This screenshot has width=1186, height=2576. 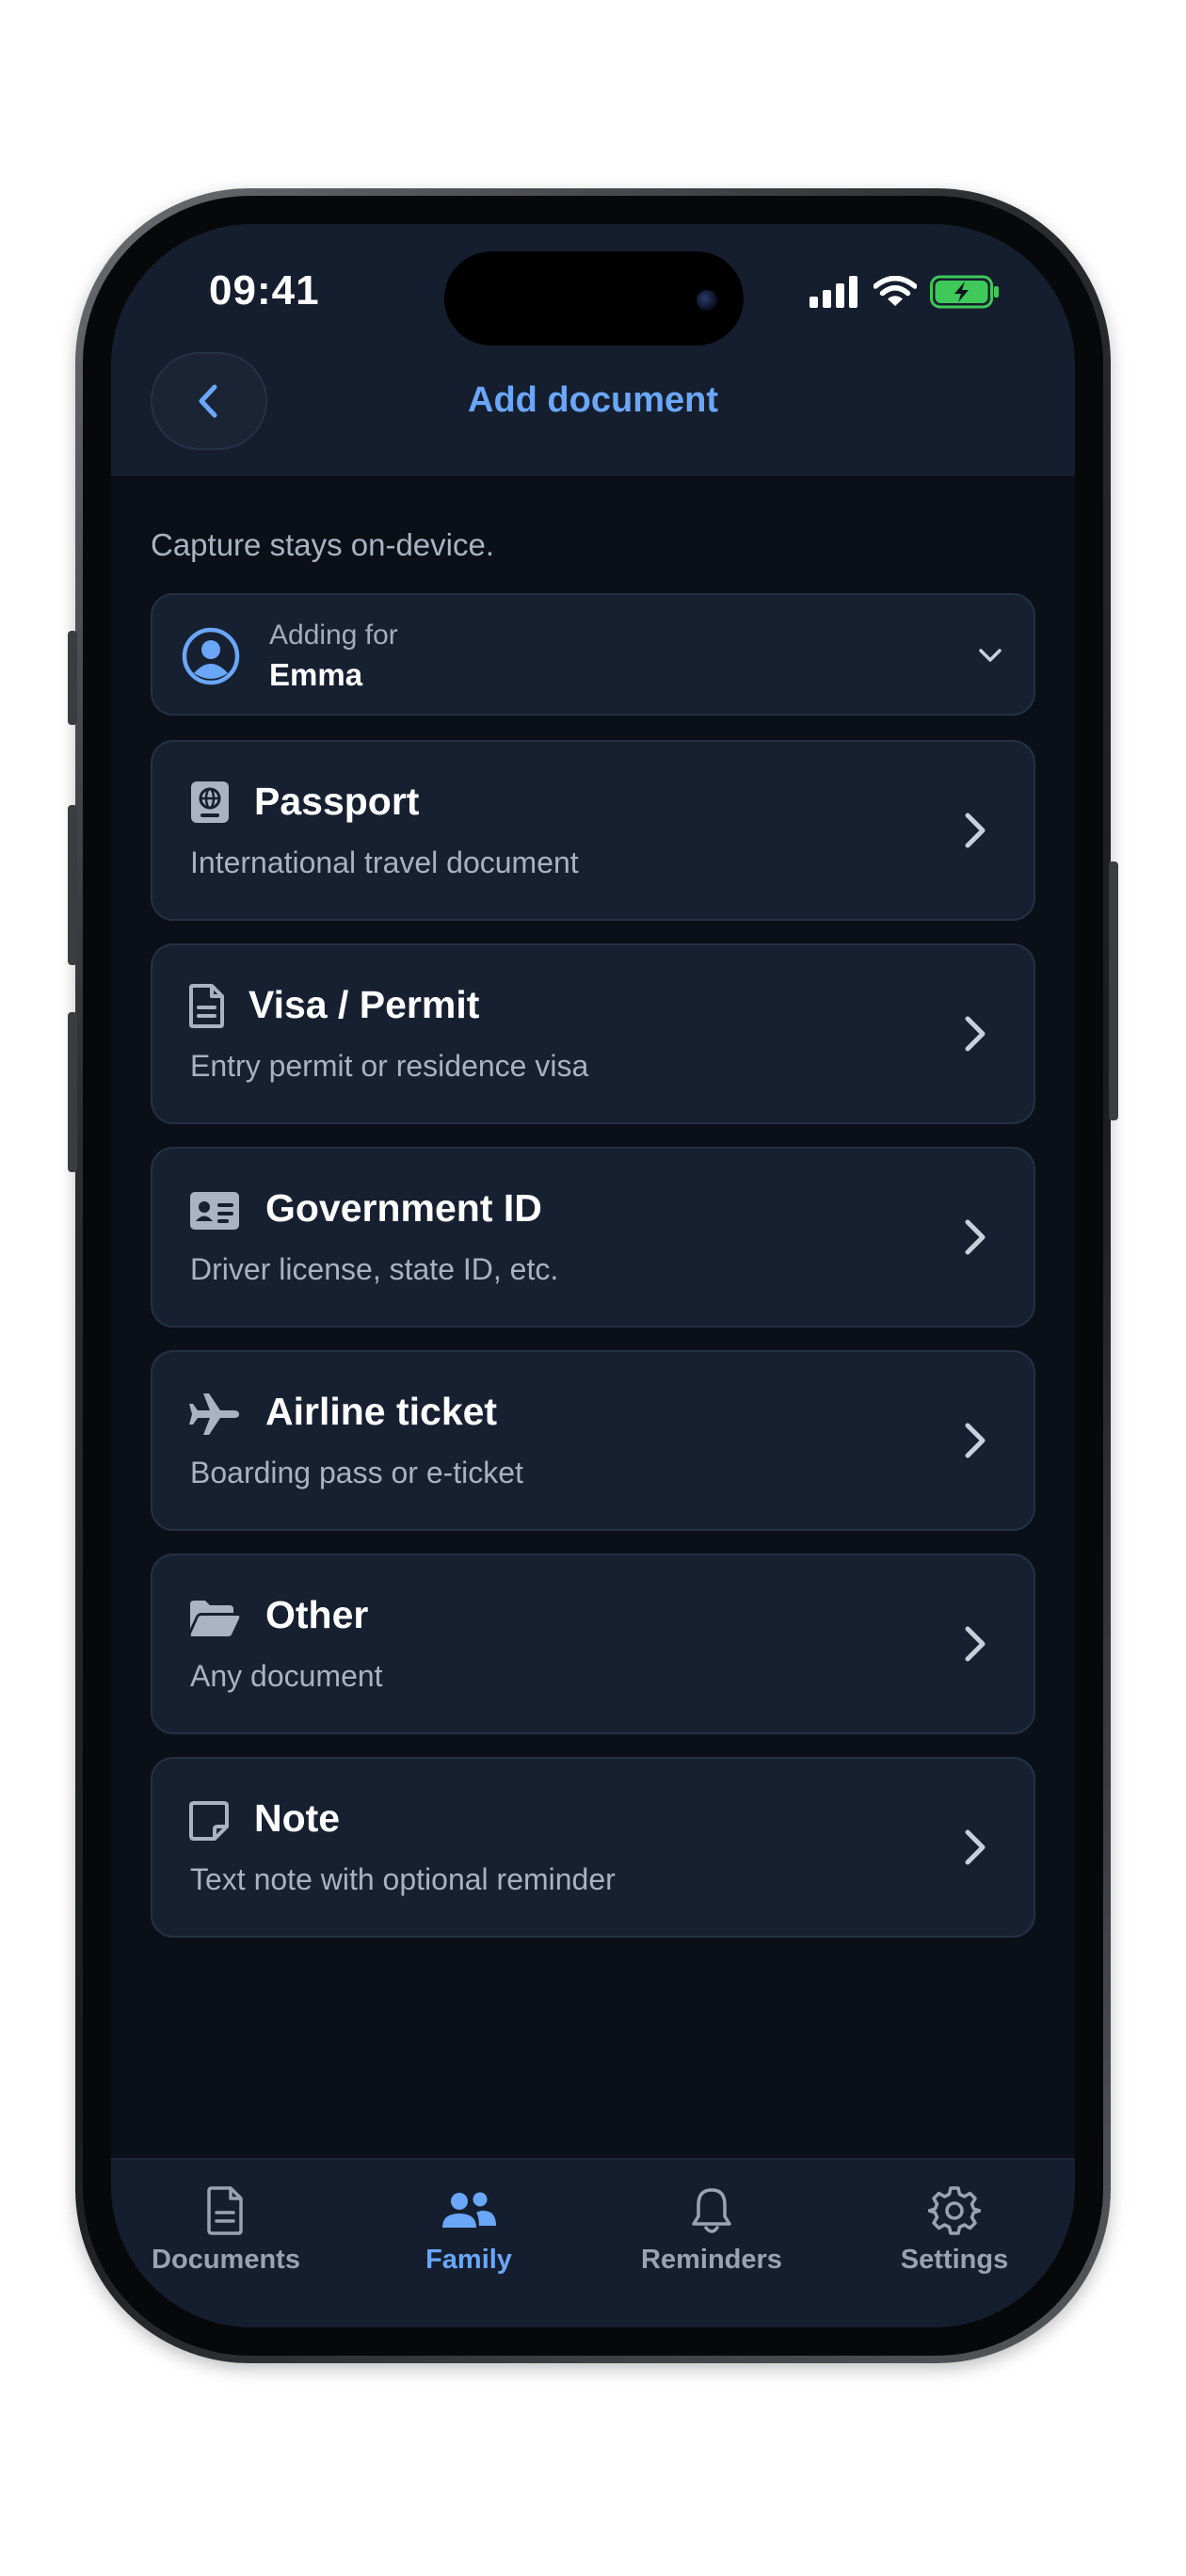 What do you see at coordinates (1113, 990) in the screenshot?
I see `power-button` at bounding box center [1113, 990].